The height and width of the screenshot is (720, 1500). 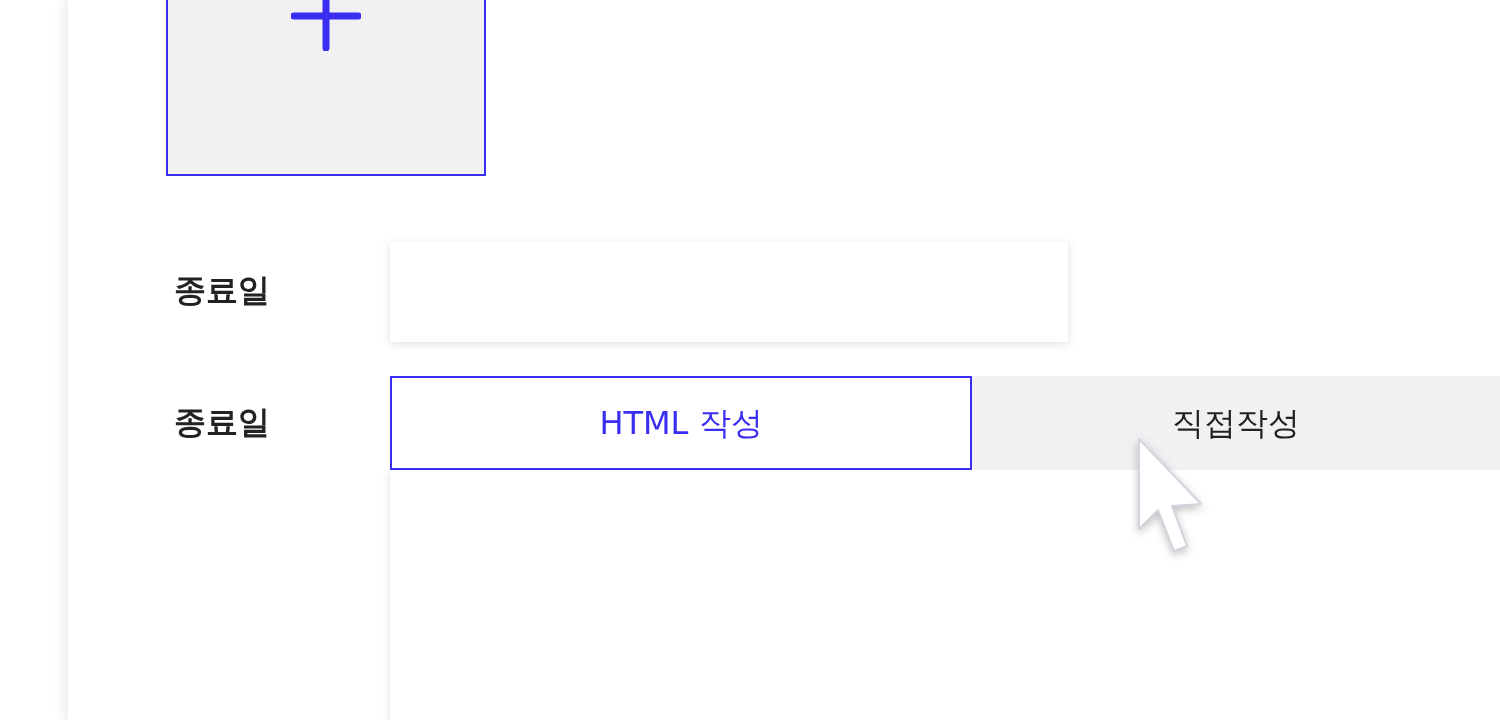 I want to click on tab: HTML 작성, so click(x=681, y=423).